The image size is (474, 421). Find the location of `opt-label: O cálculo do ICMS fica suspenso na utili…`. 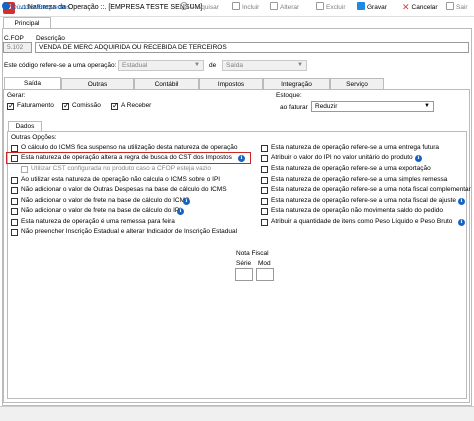

opt-label: O cálculo do ICMS fica suspenso na utili… is located at coordinates (129, 147).